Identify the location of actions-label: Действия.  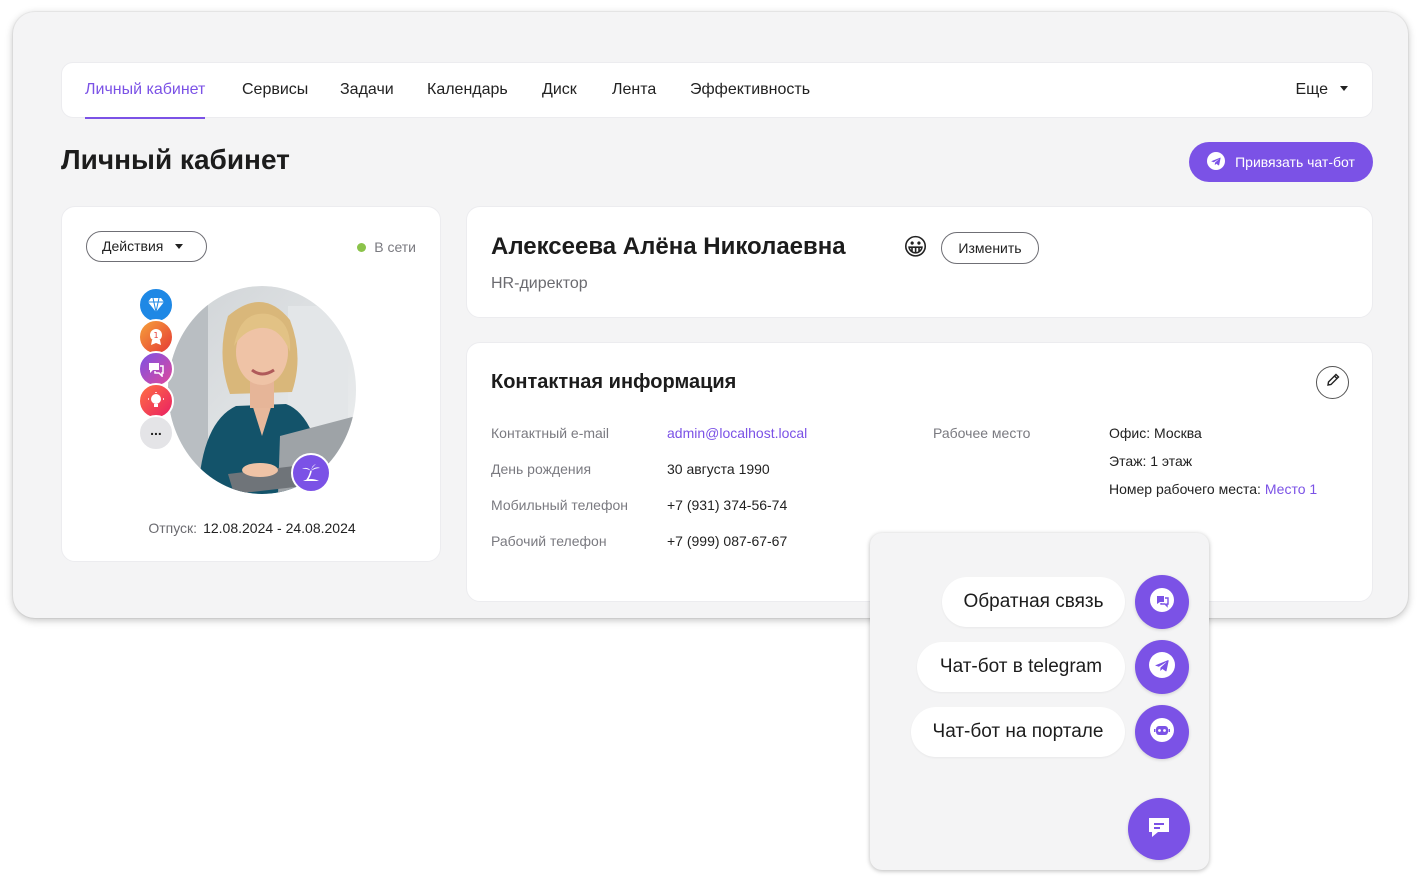
(133, 246).